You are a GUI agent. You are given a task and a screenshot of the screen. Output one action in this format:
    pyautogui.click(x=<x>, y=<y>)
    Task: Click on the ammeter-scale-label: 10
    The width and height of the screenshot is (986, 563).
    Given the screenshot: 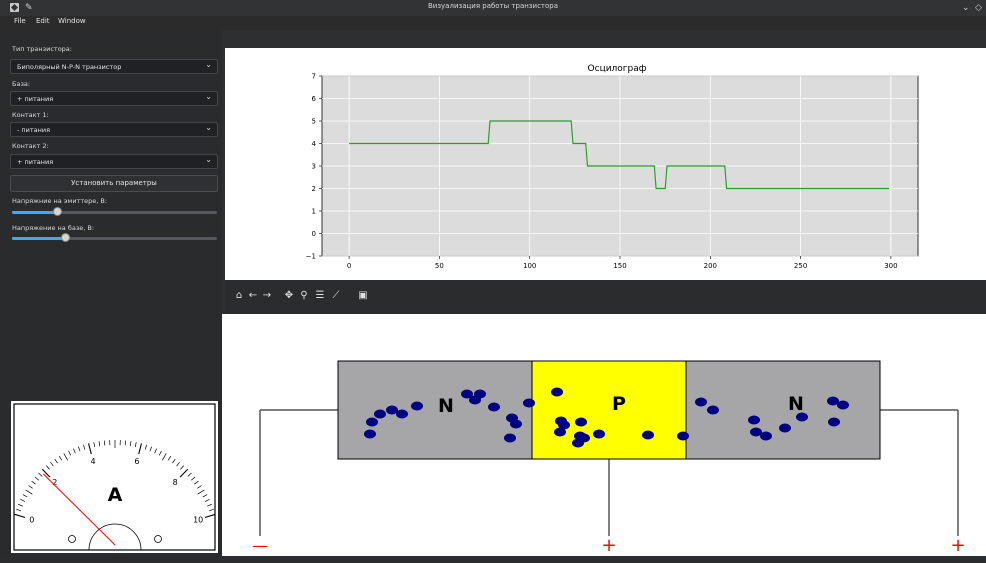 What is the action you would take?
    pyautogui.click(x=198, y=520)
    